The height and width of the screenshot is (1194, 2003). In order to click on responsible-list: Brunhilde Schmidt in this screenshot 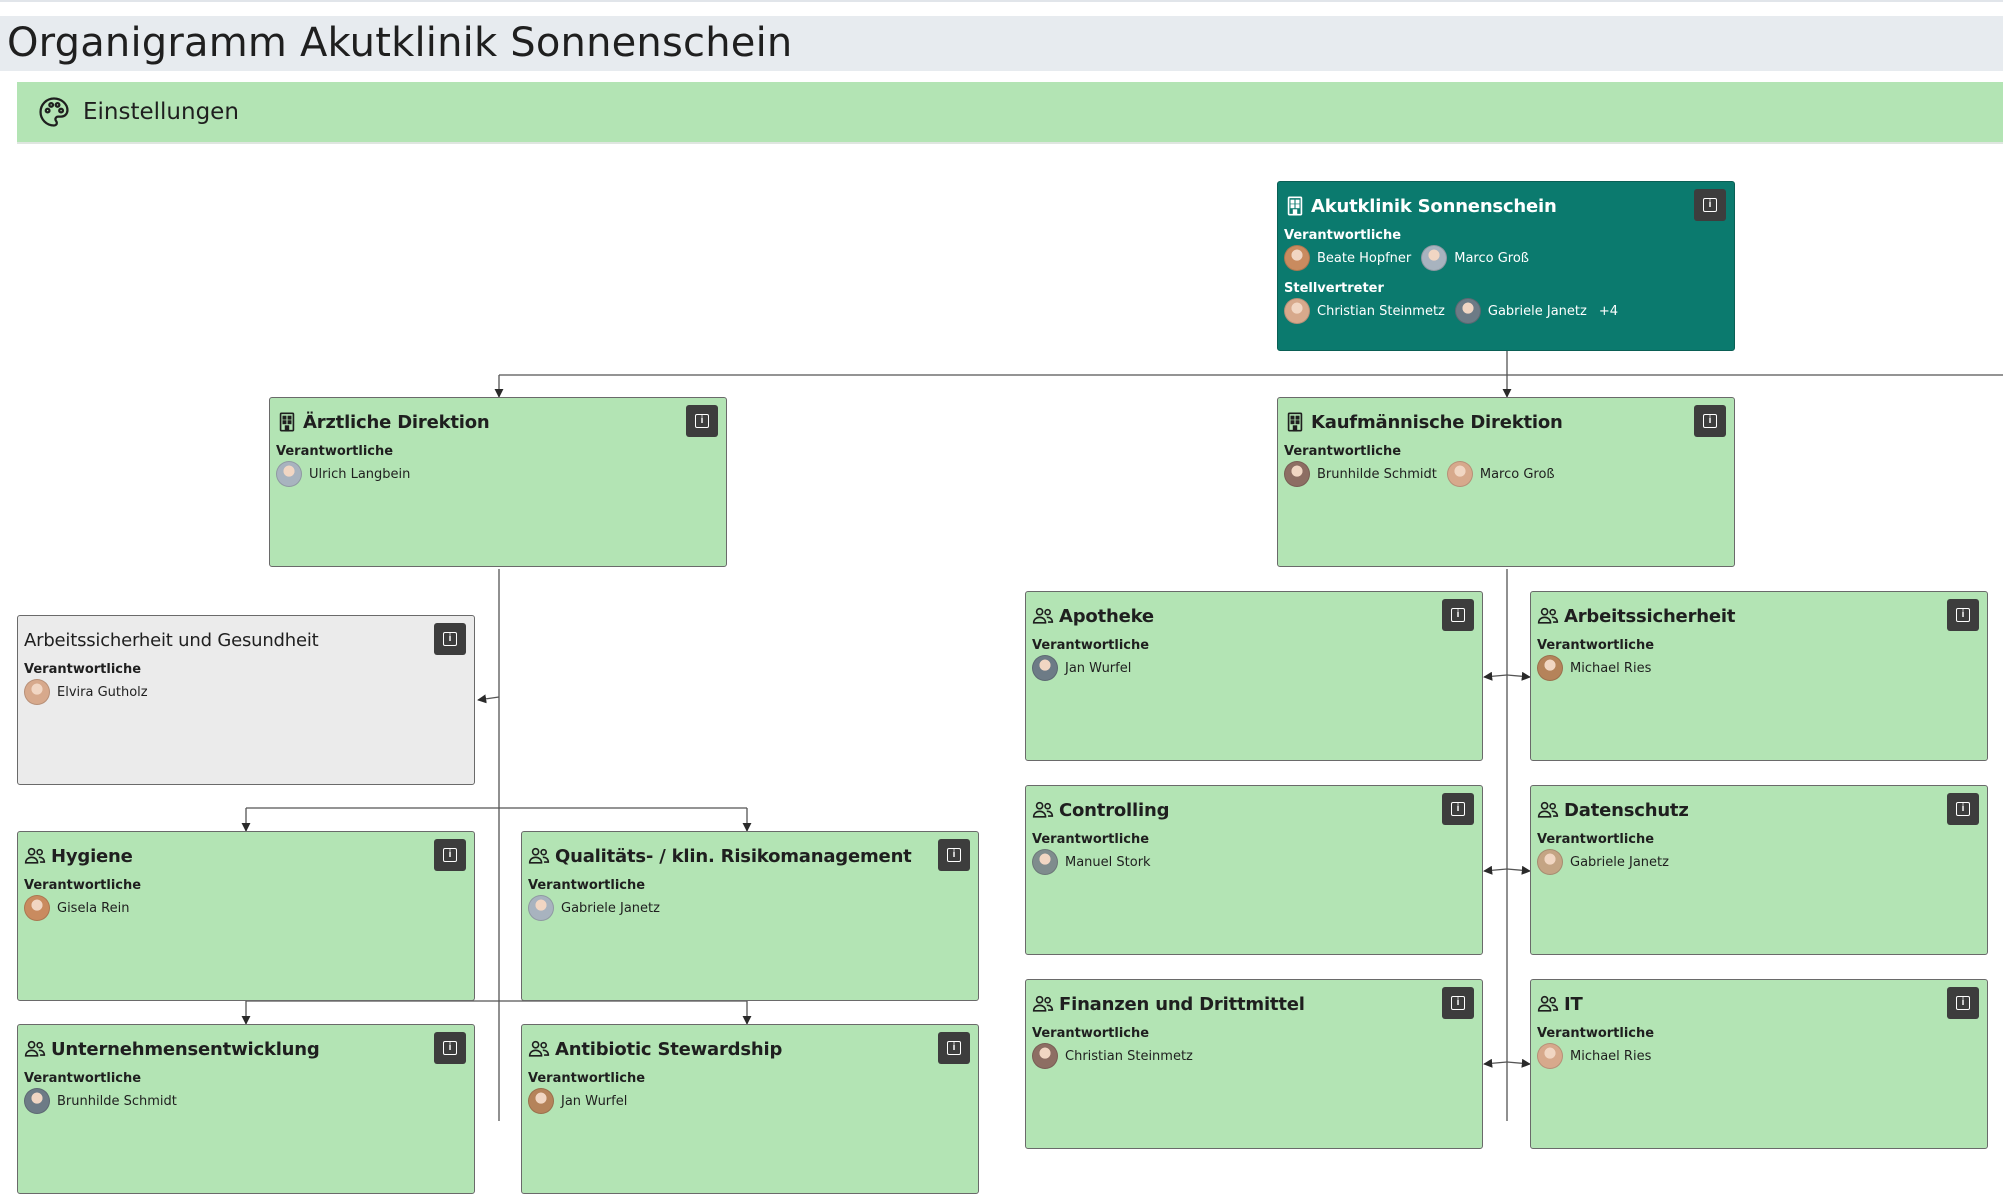, I will do `click(105, 1101)`.